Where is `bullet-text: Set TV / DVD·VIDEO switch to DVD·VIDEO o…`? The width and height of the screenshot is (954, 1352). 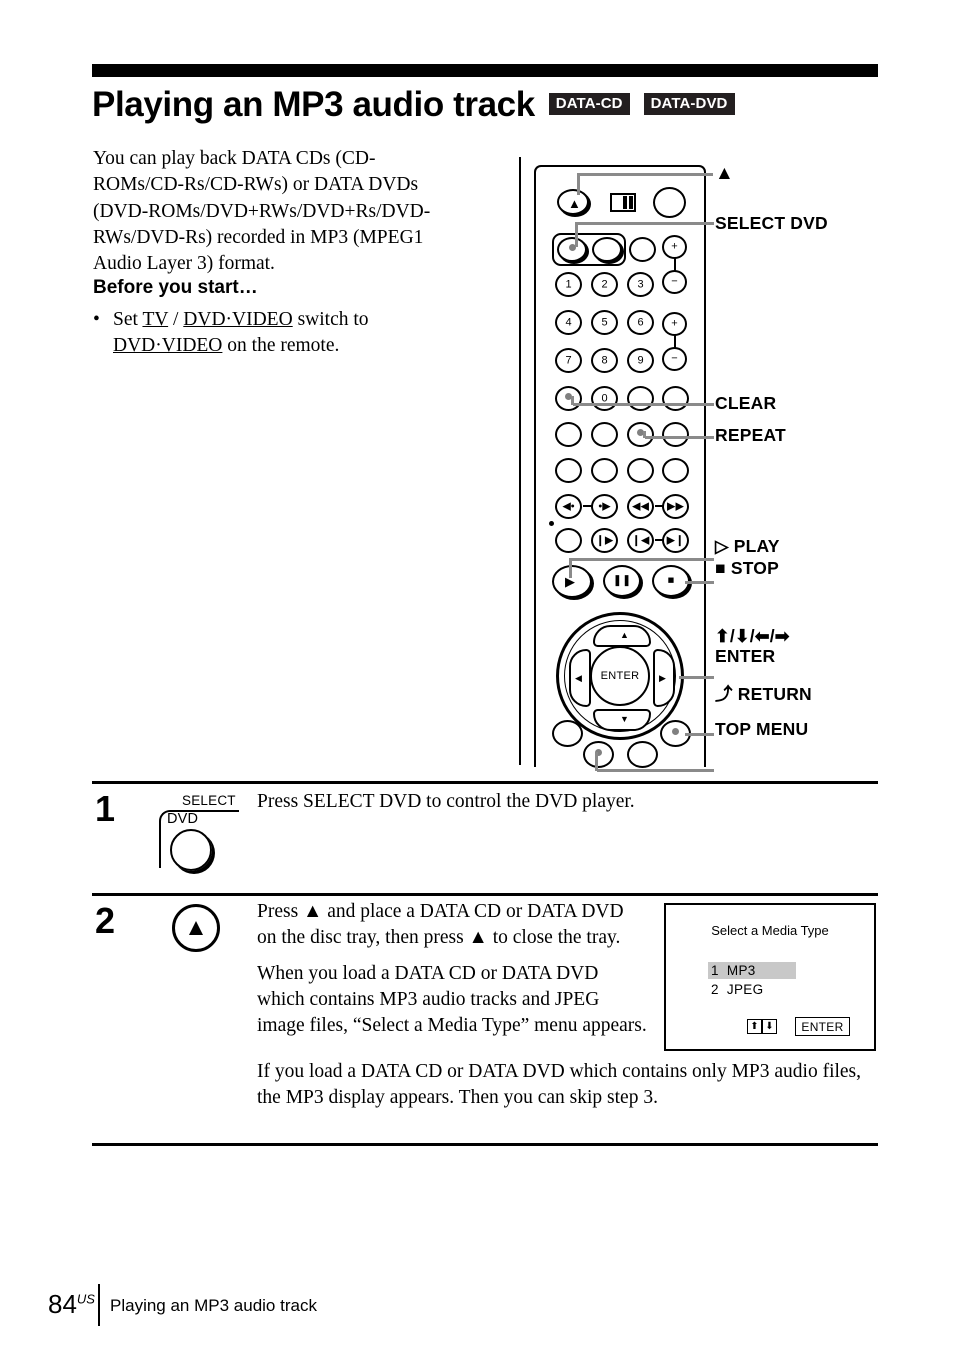
bullet-text: Set TV / DVD·VIDEO switch to DVD·VIDEO o… is located at coordinates (293, 333).